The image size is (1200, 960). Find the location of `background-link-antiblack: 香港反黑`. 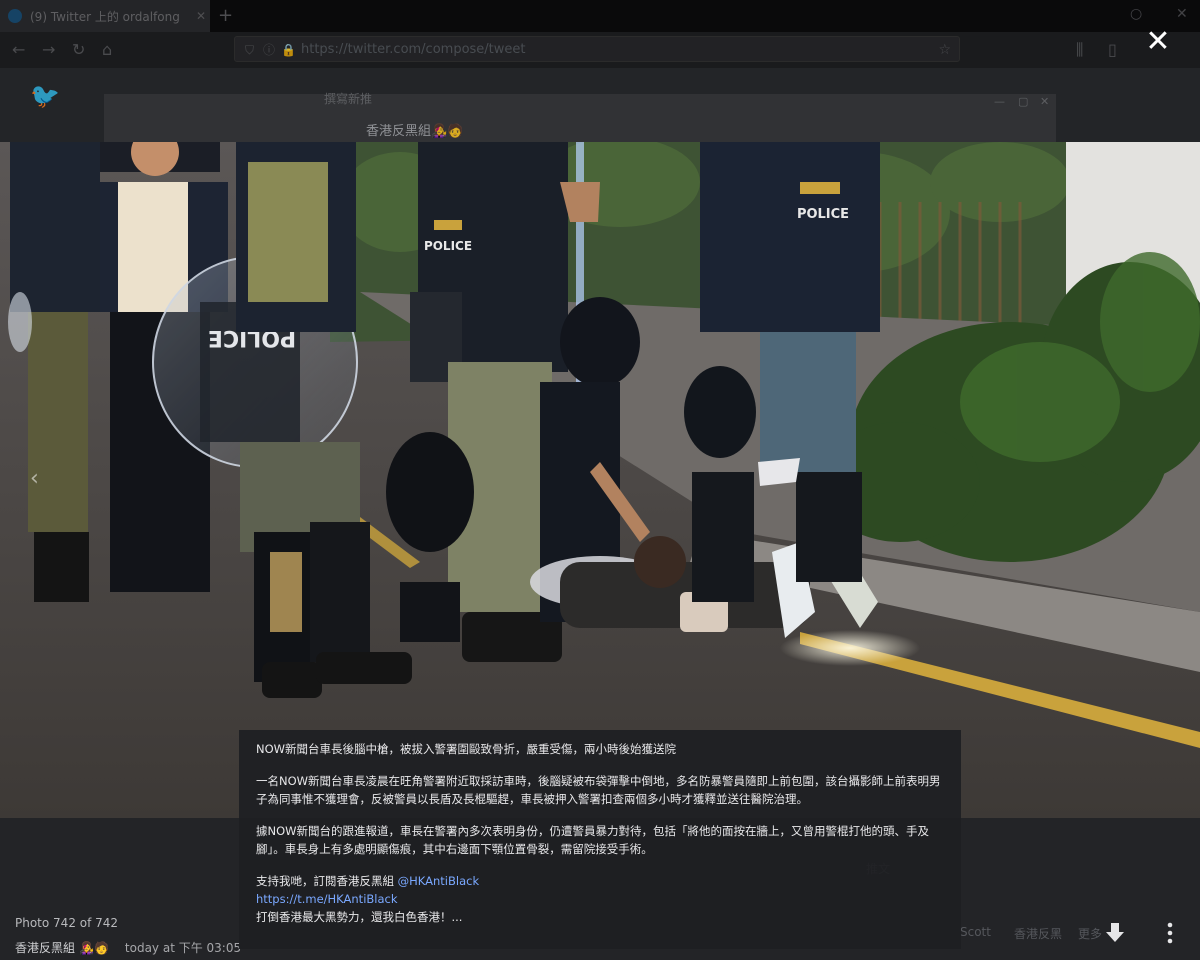

background-link-antiblack: 香港反黑 is located at coordinates (1038, 934).